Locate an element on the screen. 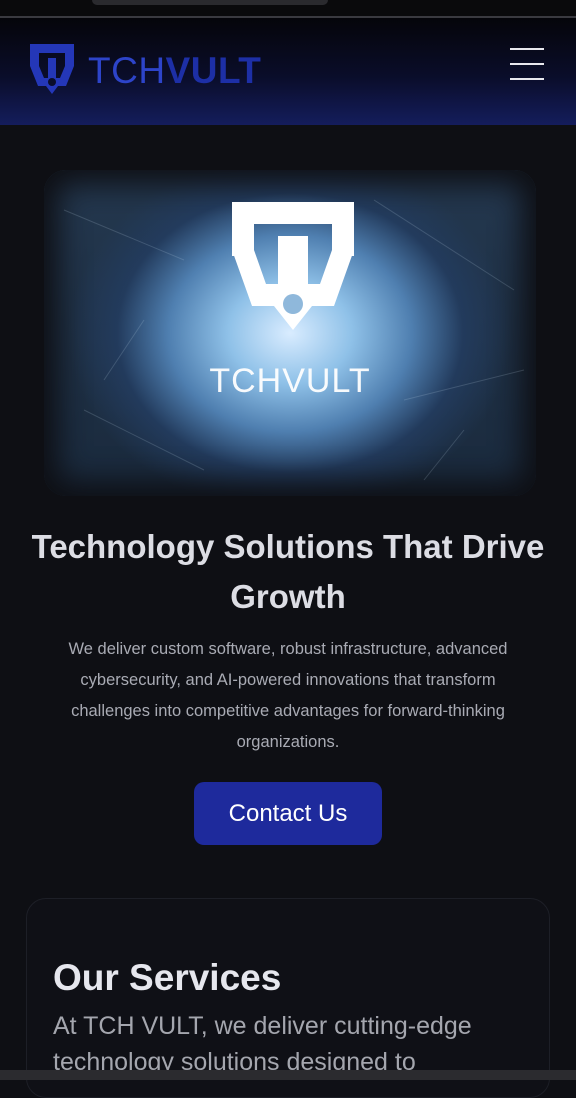 This screenshot has height=1098, width=576. hero-image-wordmark: TCHVULT is located at coordinates (290, 381).